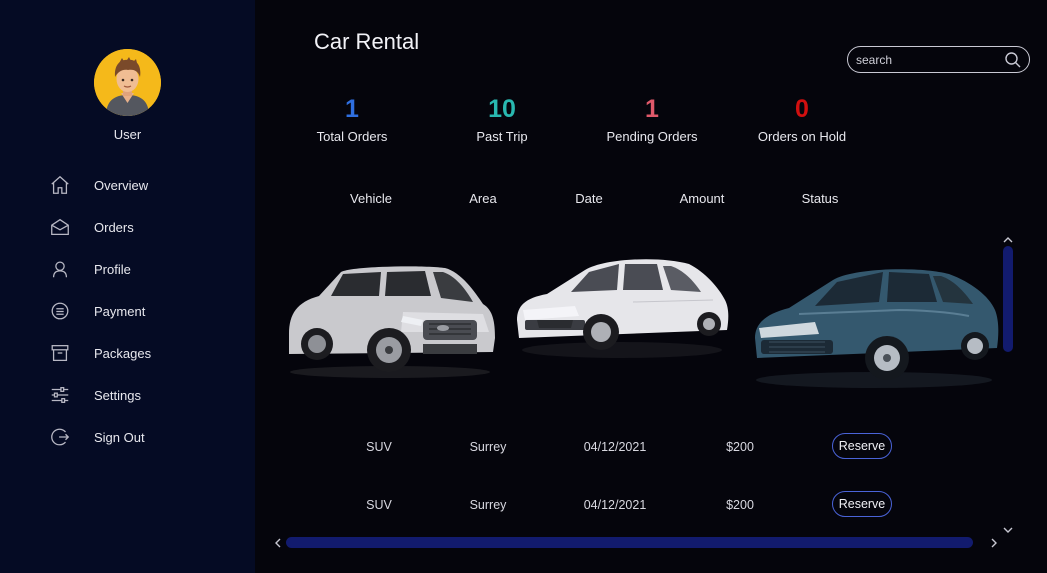 This screenshot has width=1047, height=573. What do you see at coordinates (352, 136) in the screenshot?
I see `stat-label: Total Orders` at bounding box center [352, 136].